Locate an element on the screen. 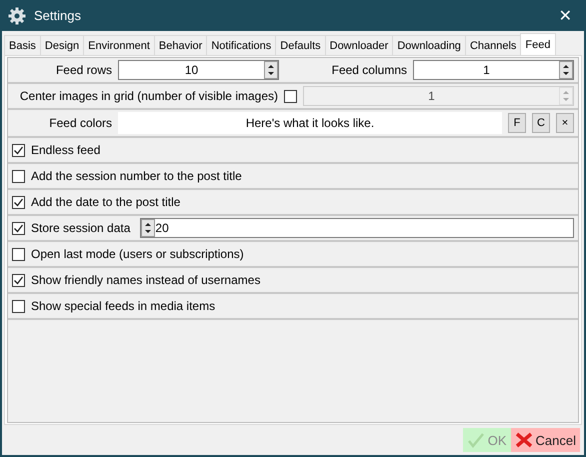 Image resolution: width=586 pixels, height=457 pixels. color-preview: Here's what it looks like. is located at coordinates (310, 123).